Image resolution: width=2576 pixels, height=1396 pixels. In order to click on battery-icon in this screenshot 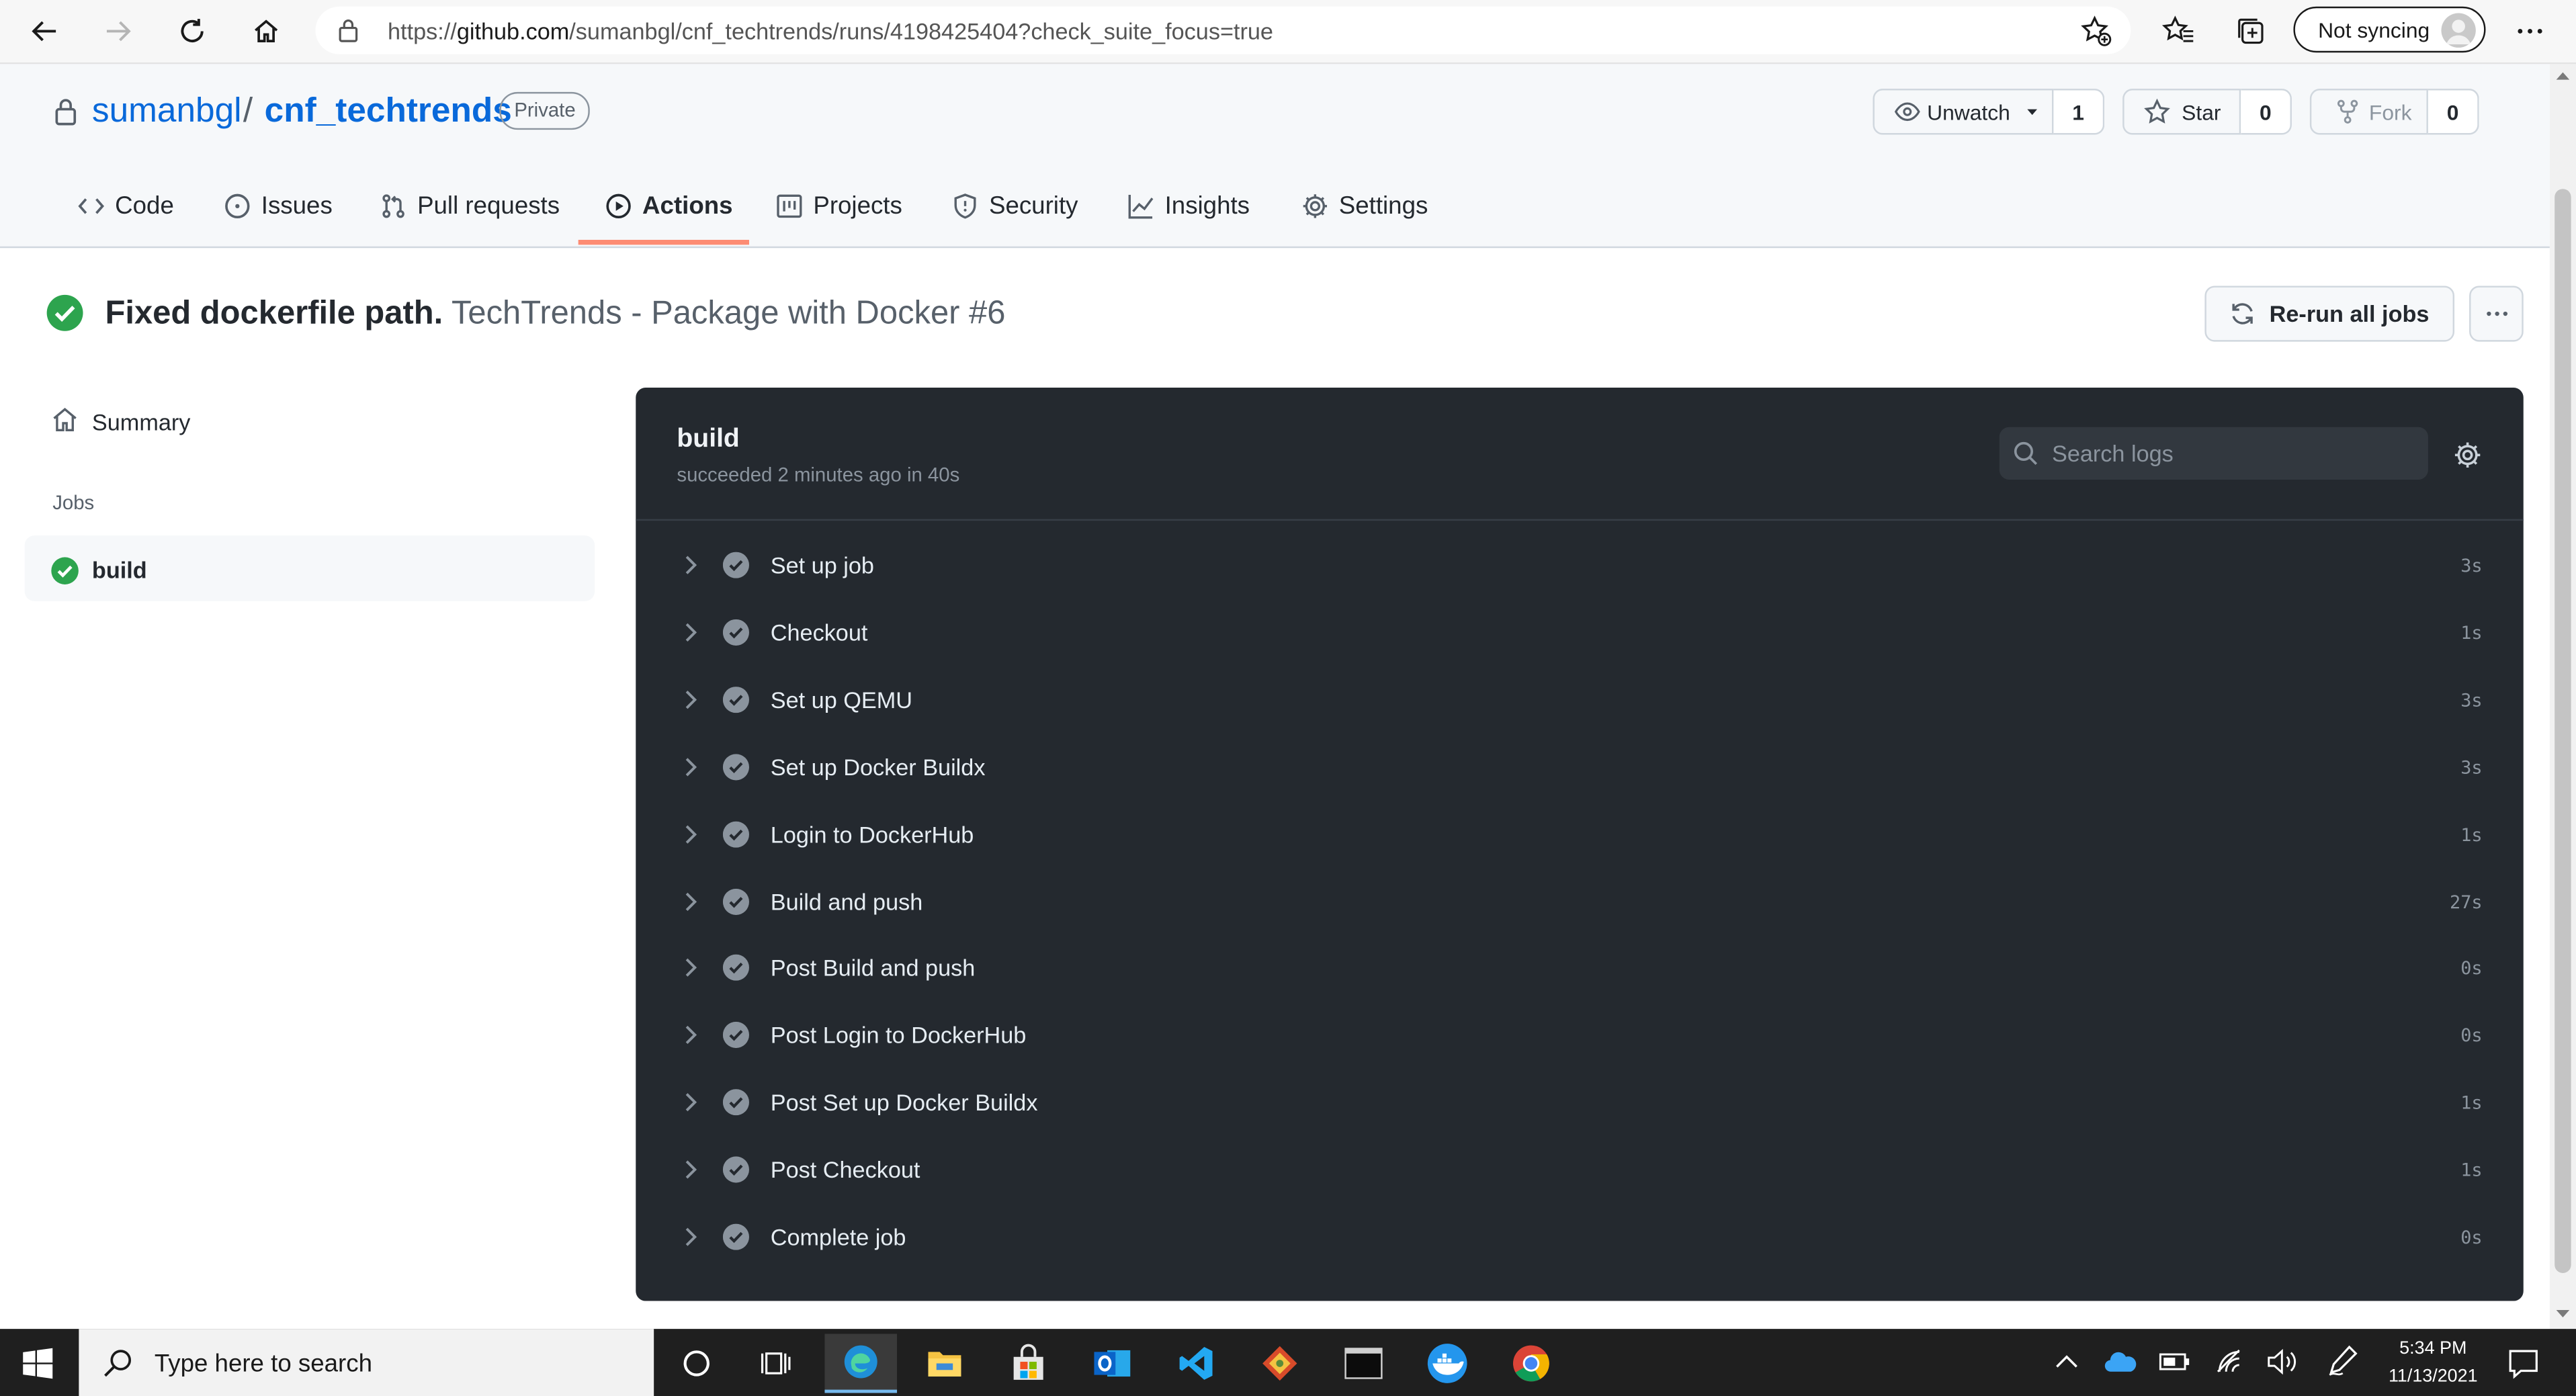, I will do `click(2175, 1361)`.